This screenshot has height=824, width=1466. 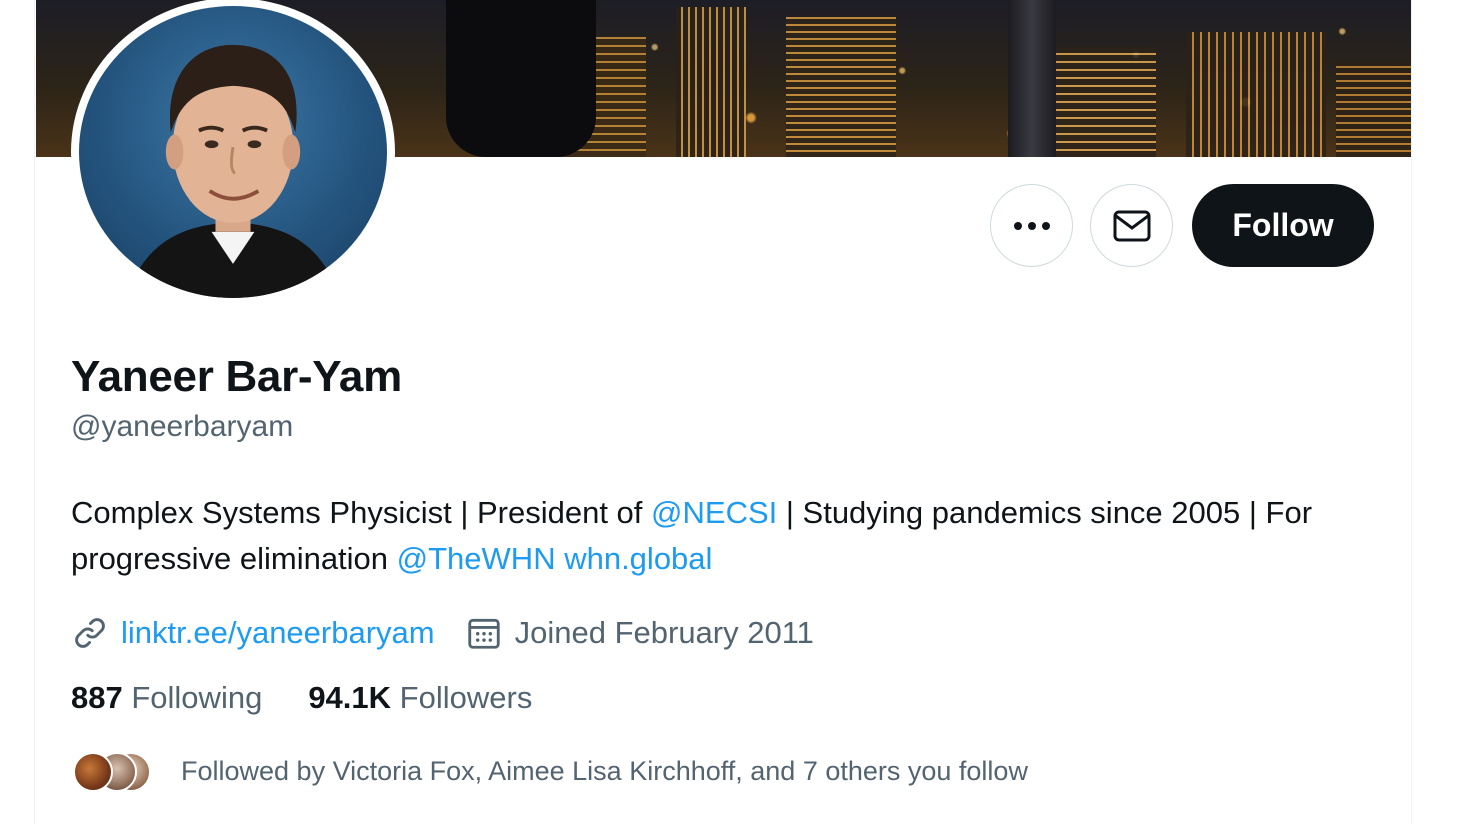 I want to click on mention-necsi-link: @NECSI, so click(x=714, y=512).